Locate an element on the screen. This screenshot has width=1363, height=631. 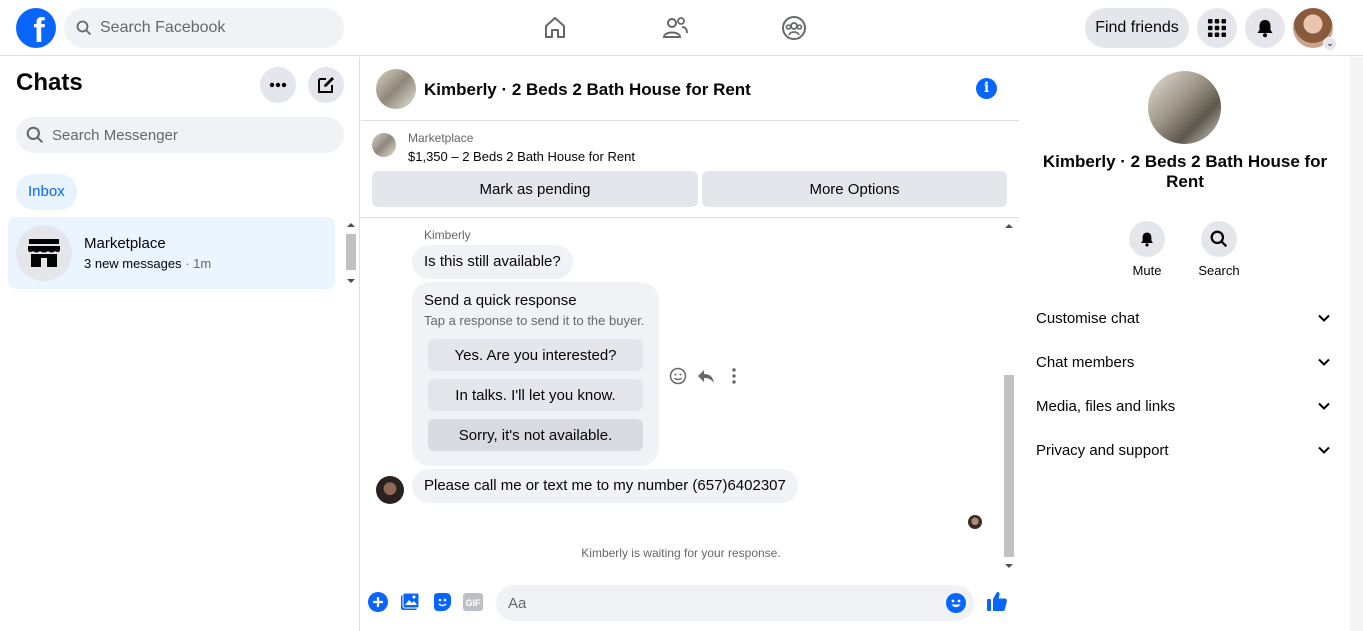
groups-icon is located at coordinates (794, 28).